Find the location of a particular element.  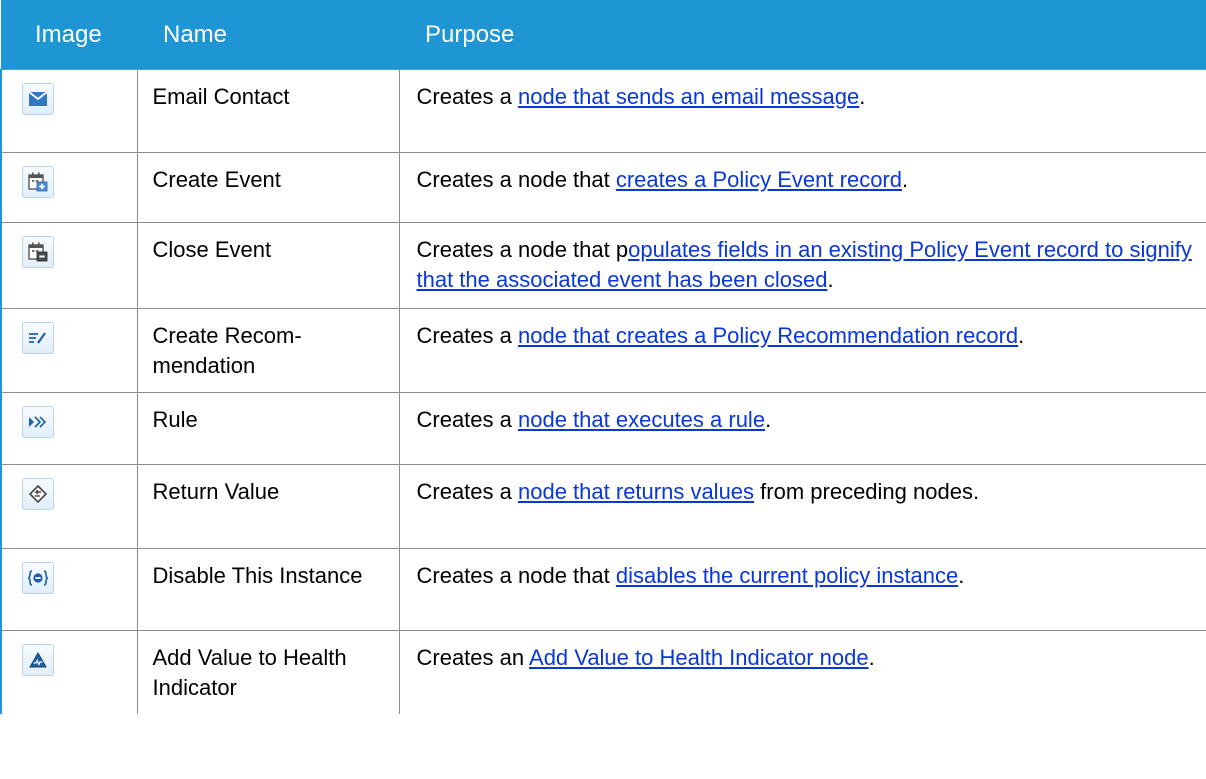

node-name: Add Value to Health Indicator is located at coordinates (268, 672).